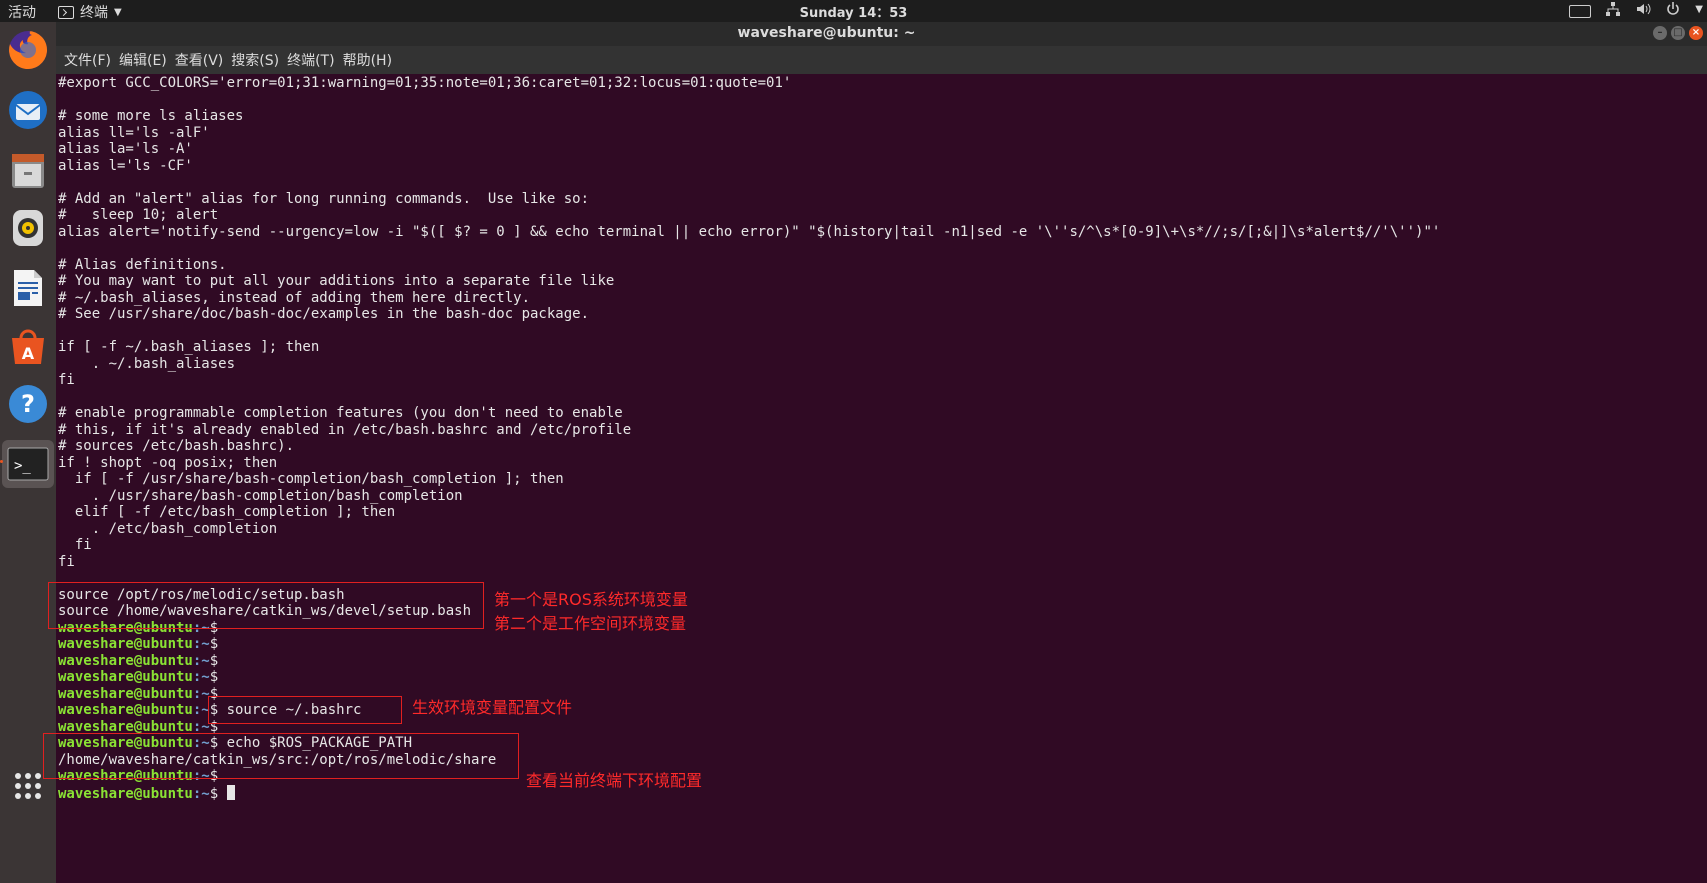  I want to click on line-text: # Alias definitions., so click(142, 264).